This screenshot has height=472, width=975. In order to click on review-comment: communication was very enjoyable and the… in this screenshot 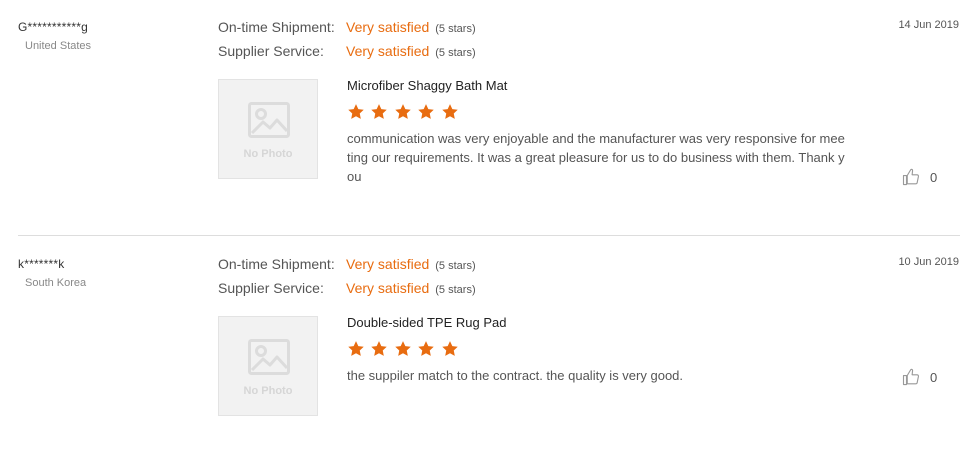, I will do `click(596, 157)`.